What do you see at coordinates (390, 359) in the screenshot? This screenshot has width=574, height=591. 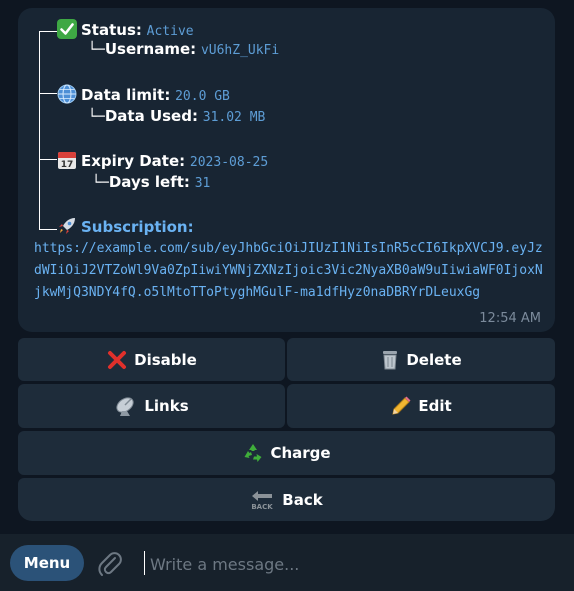 I see `trash-icon` at bounding box center [390, 359].